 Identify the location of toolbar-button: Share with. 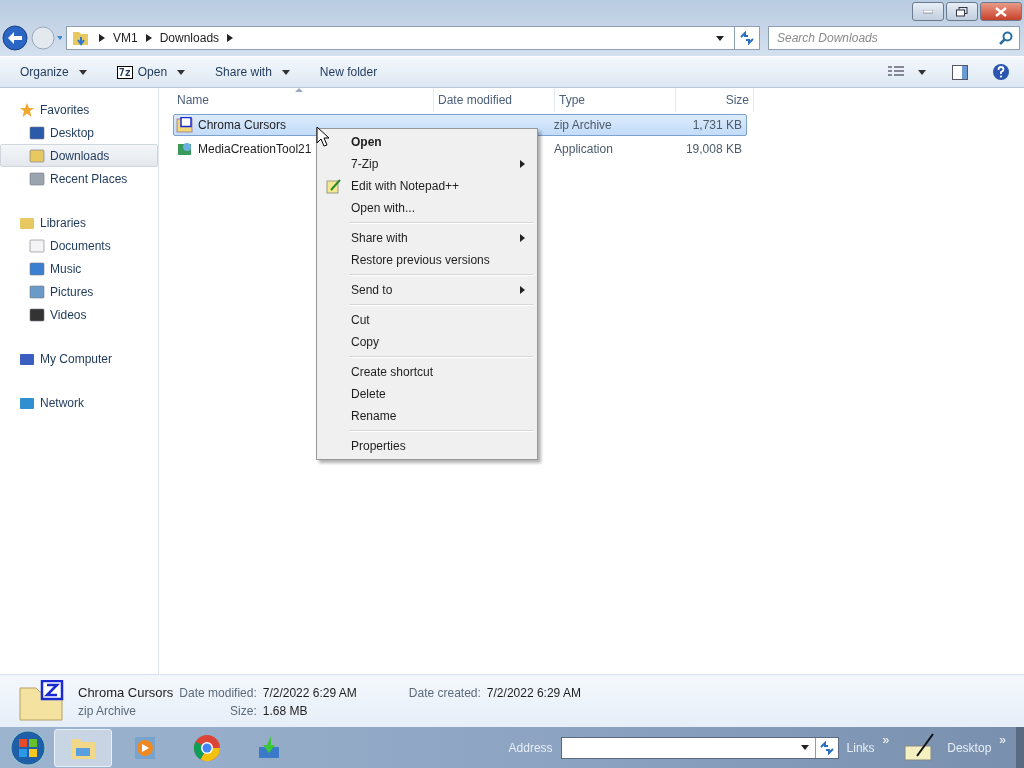
(243, 72).